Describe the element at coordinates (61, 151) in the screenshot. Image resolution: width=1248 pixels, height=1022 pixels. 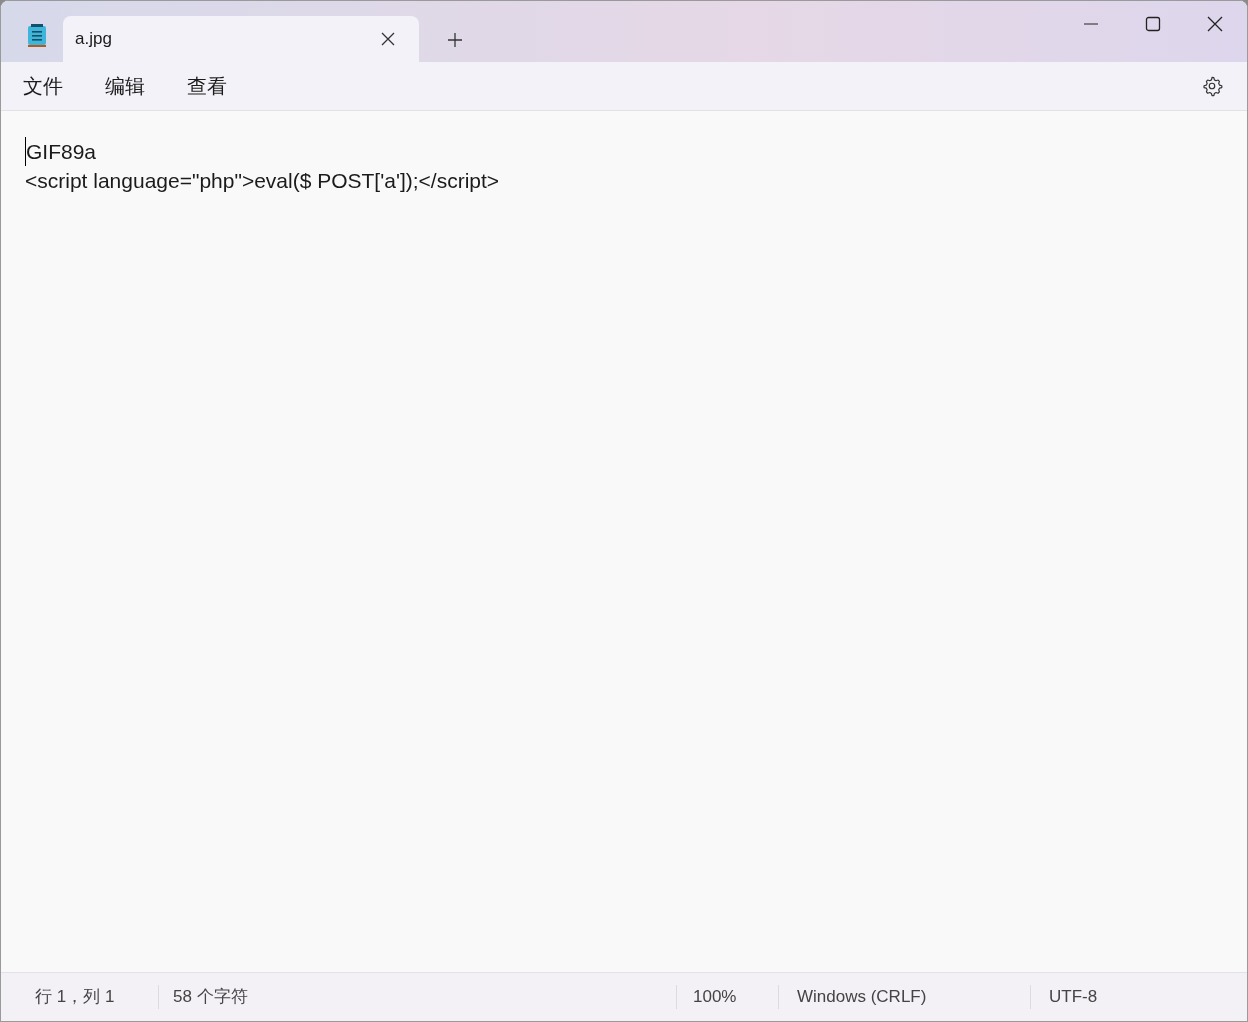
I see `text-line: GIF89a` at that location.